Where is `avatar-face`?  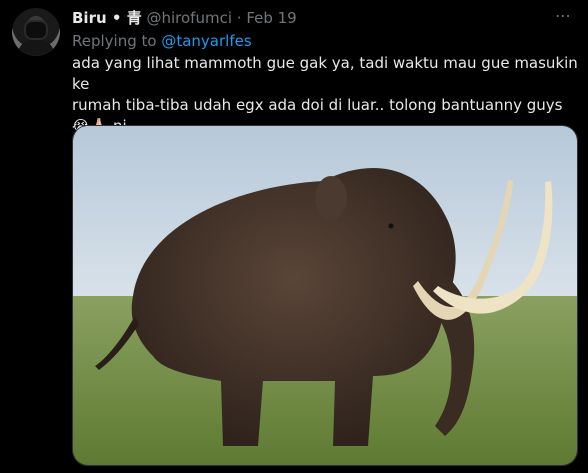 avatar-face is located at coordinates (36, 30).